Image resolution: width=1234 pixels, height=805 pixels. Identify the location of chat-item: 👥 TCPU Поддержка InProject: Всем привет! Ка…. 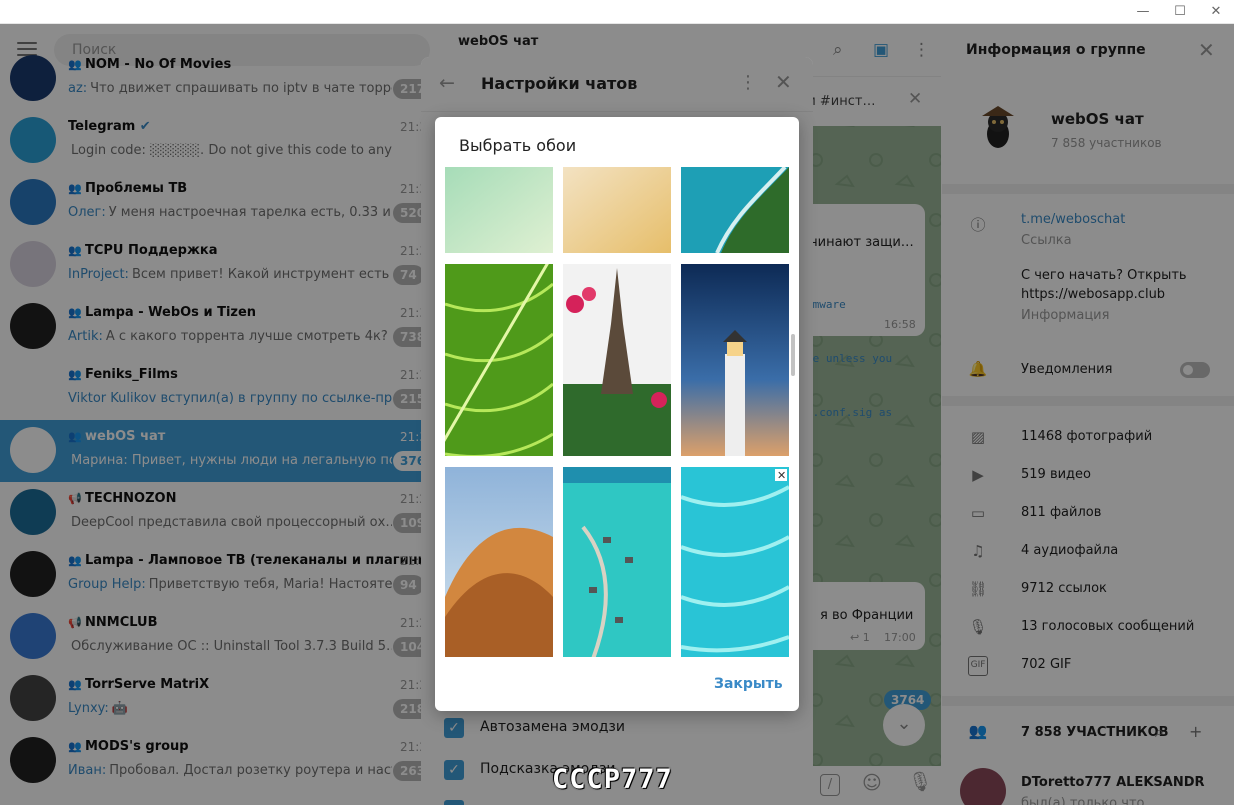
(220, 265).